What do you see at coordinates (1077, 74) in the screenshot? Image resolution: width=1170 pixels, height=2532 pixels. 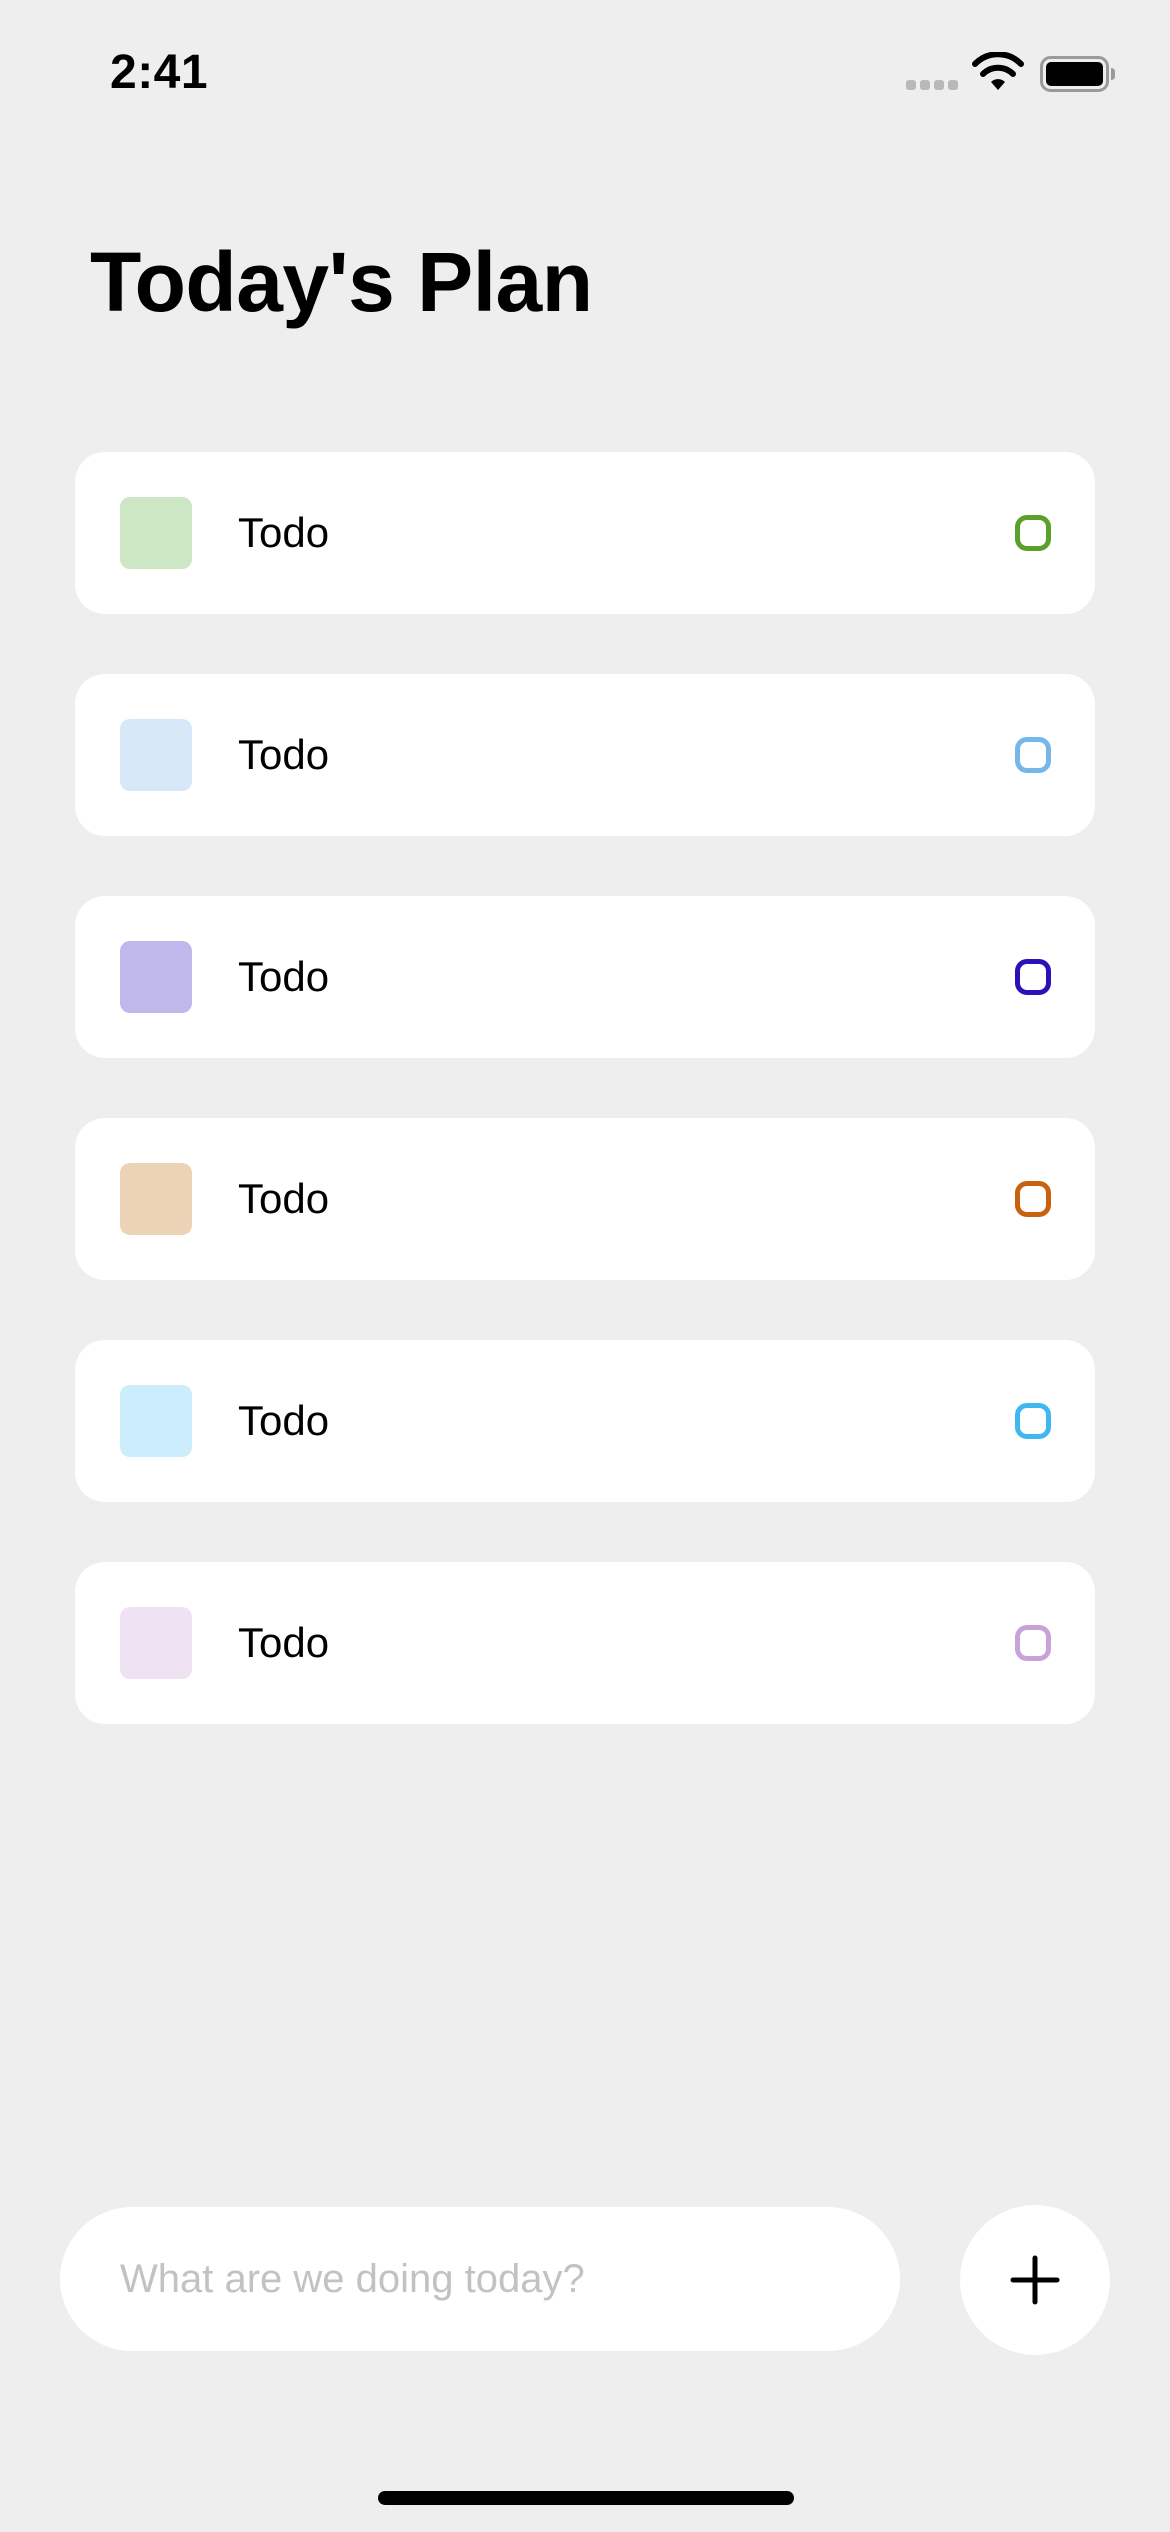 I see `battery-icon` at bounding box center [1077, 74].